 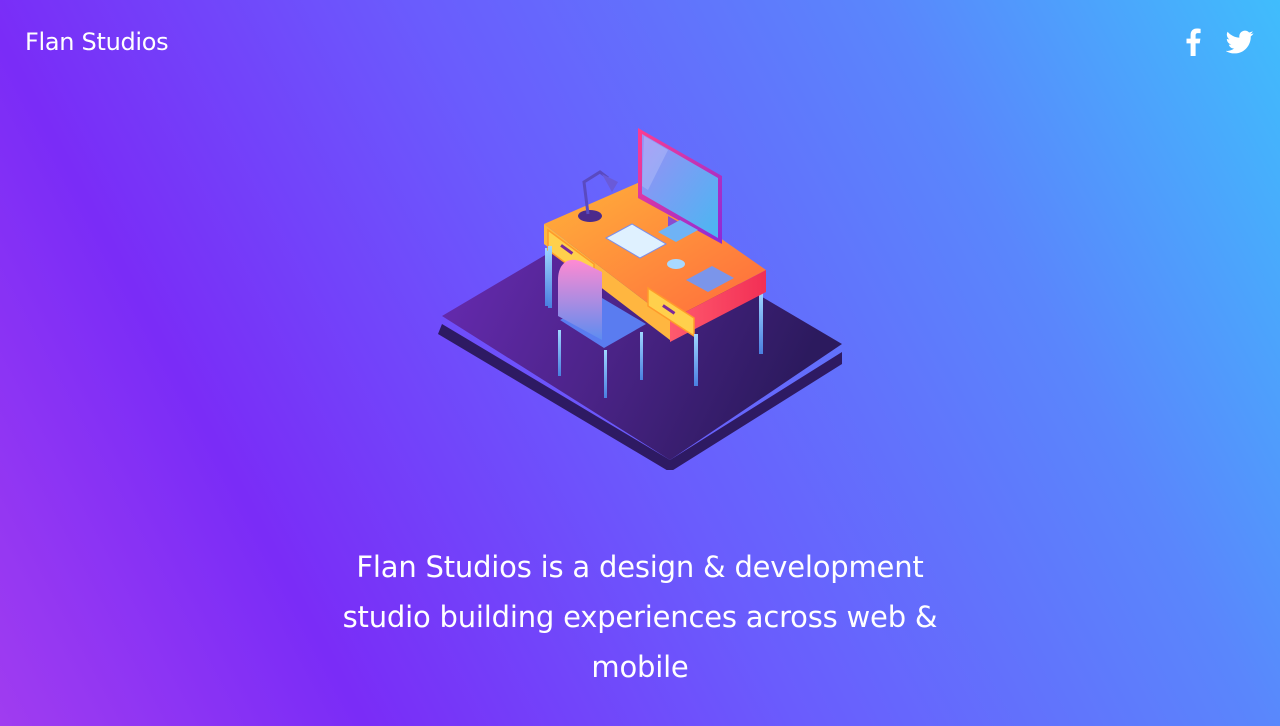 What do you see at coordinates (640, 42) in the screenshot?
I see `site-header: Flan Studios` at bounding box center [640, 42].